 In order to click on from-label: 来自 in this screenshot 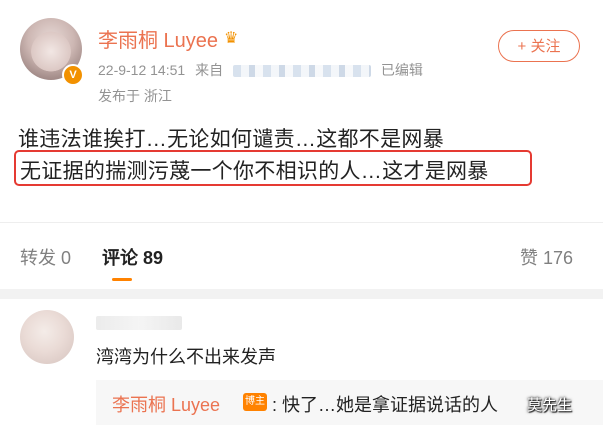, I will do `click(209, 70)`.